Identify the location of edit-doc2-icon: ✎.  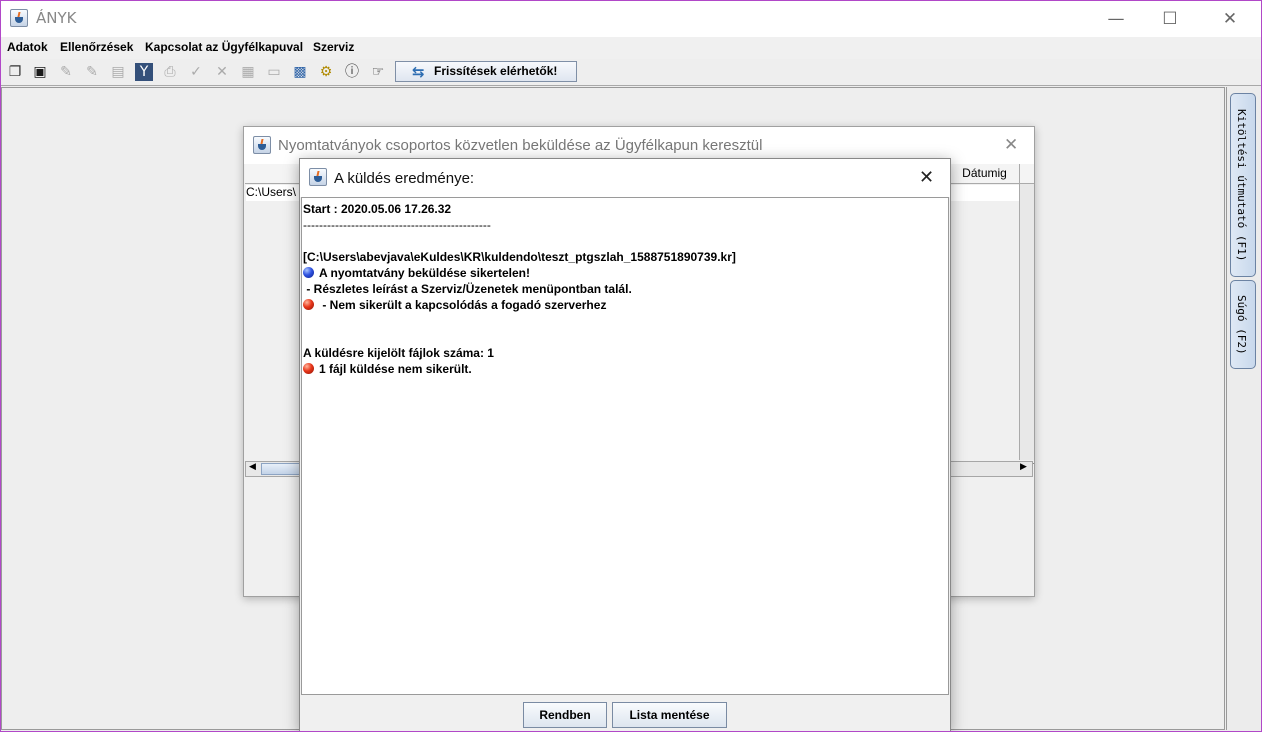
(92, 72).